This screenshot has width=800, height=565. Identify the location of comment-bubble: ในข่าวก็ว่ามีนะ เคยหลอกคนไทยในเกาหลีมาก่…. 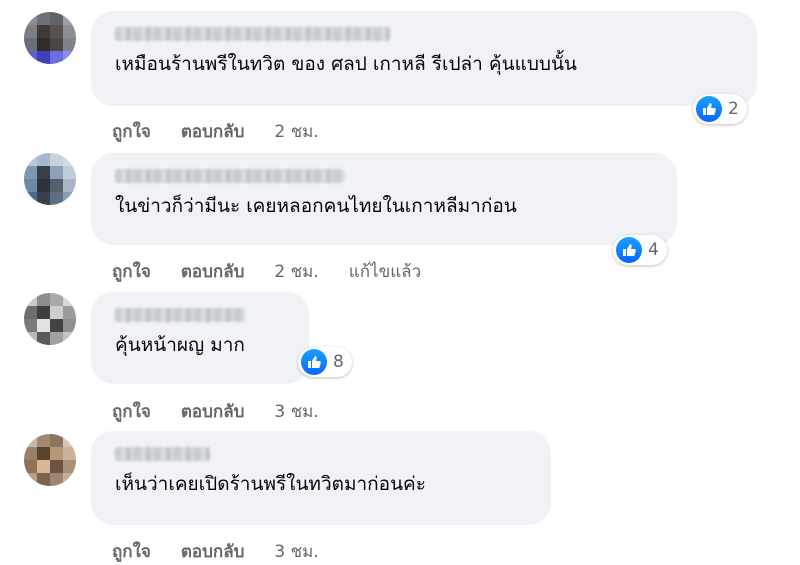
(384, 199).